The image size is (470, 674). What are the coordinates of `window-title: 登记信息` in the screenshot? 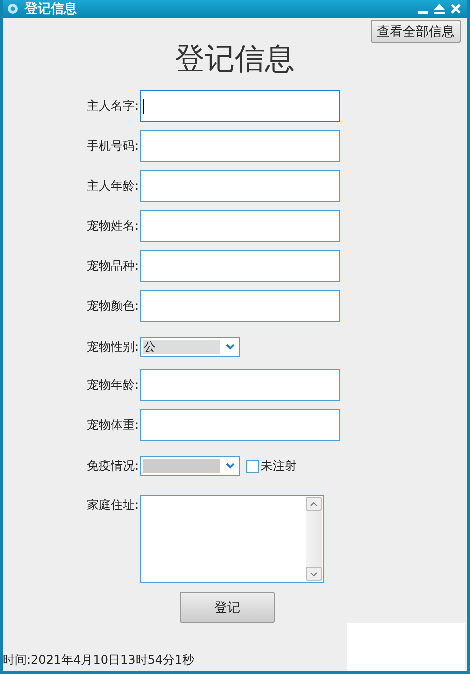 It's located at (51, 9).